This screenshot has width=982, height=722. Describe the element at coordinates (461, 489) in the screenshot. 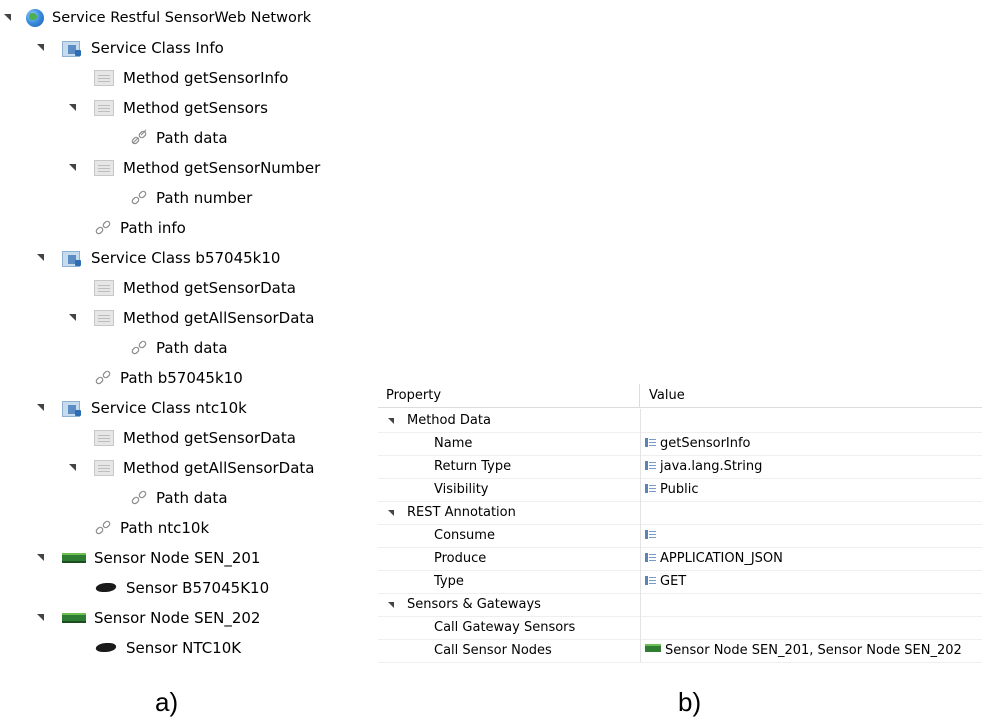

I see `property-name: Visibility` at that location.